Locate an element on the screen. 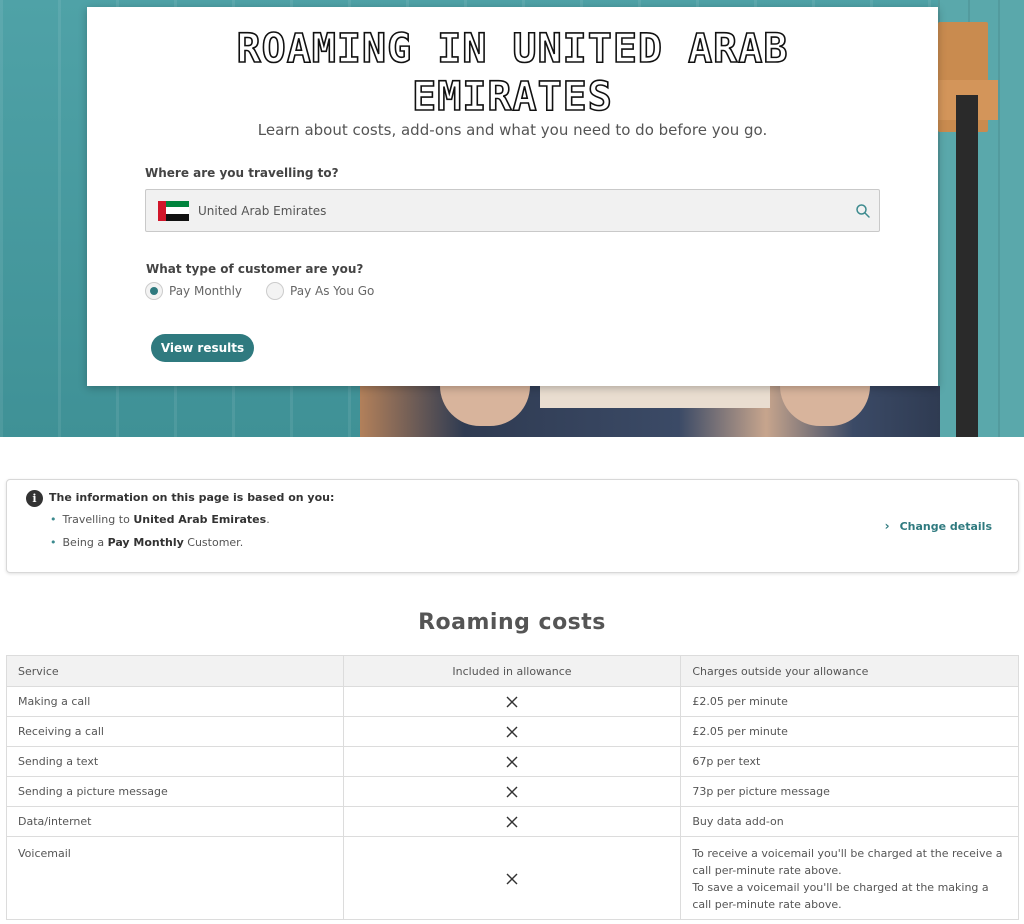  service-cell: Making a call is located at coordinates (175, 701).